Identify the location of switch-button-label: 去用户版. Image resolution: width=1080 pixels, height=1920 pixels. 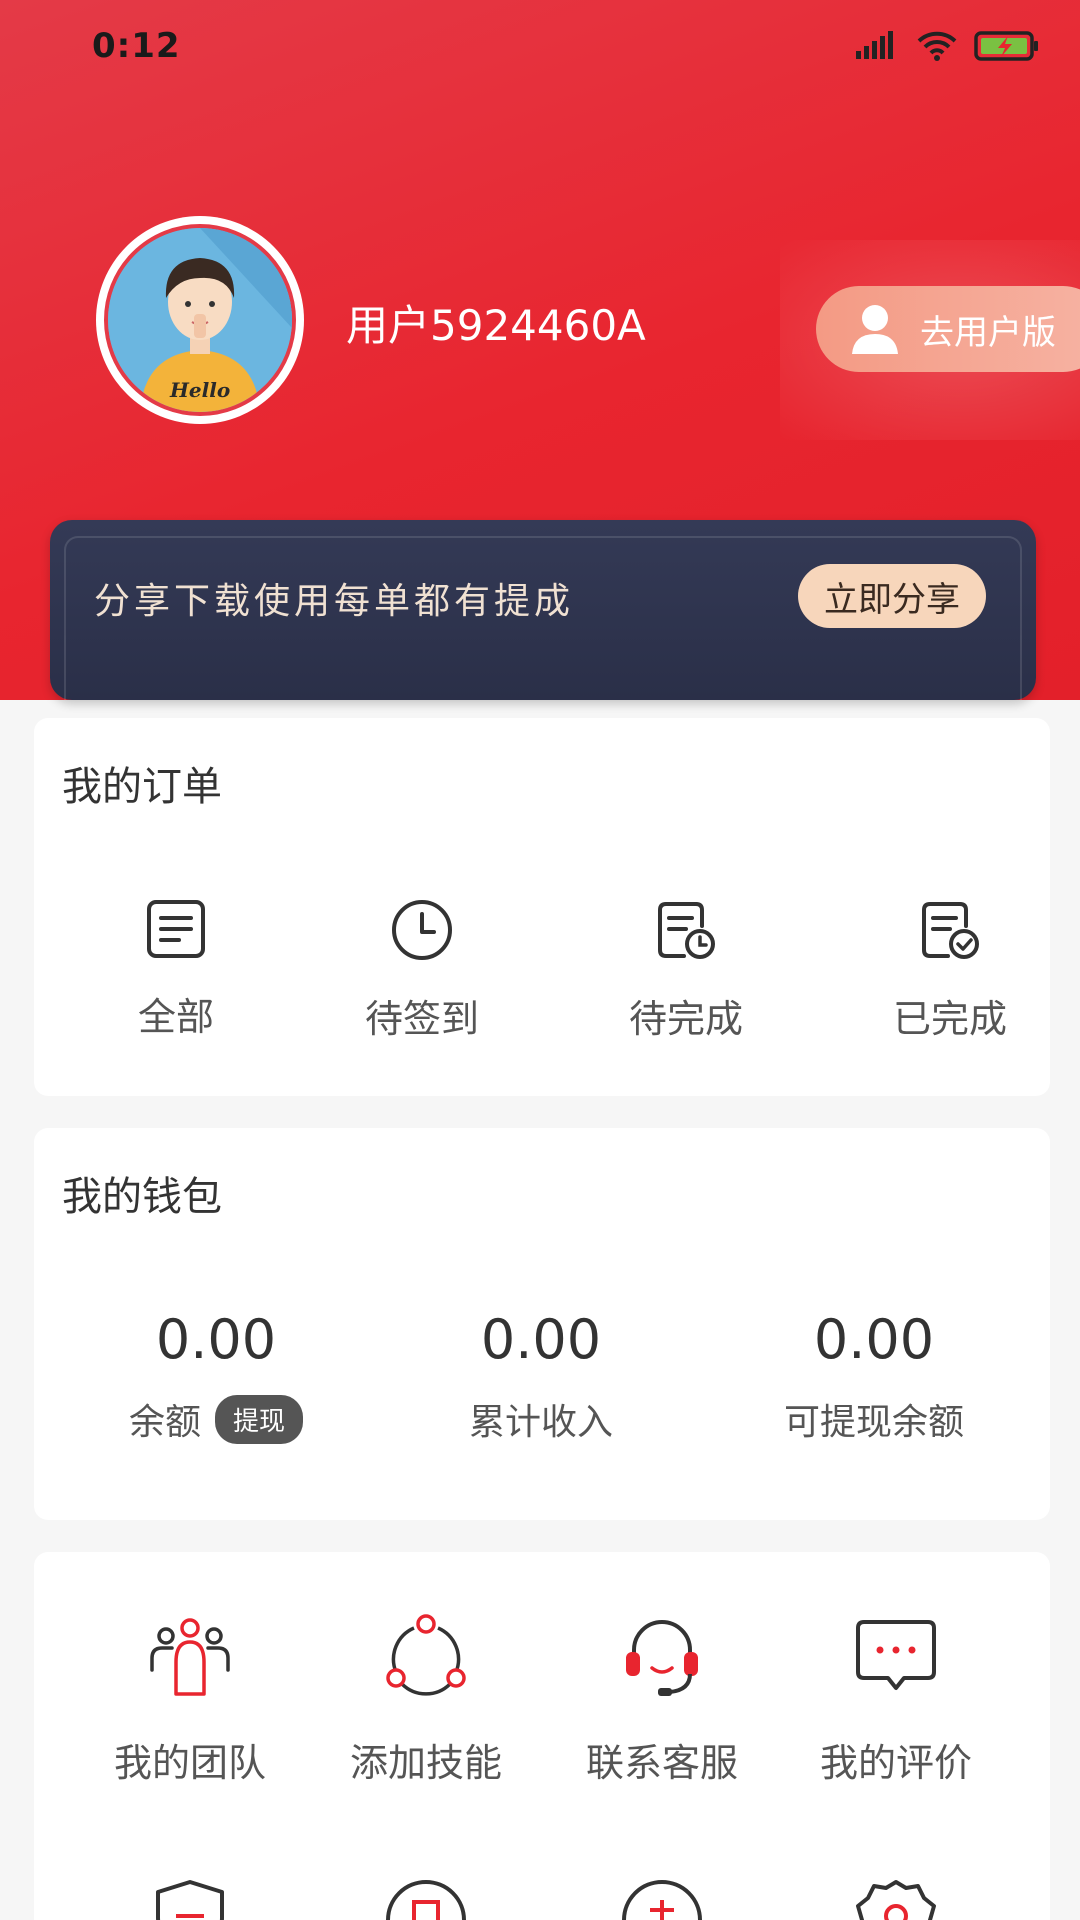
(988, 332).